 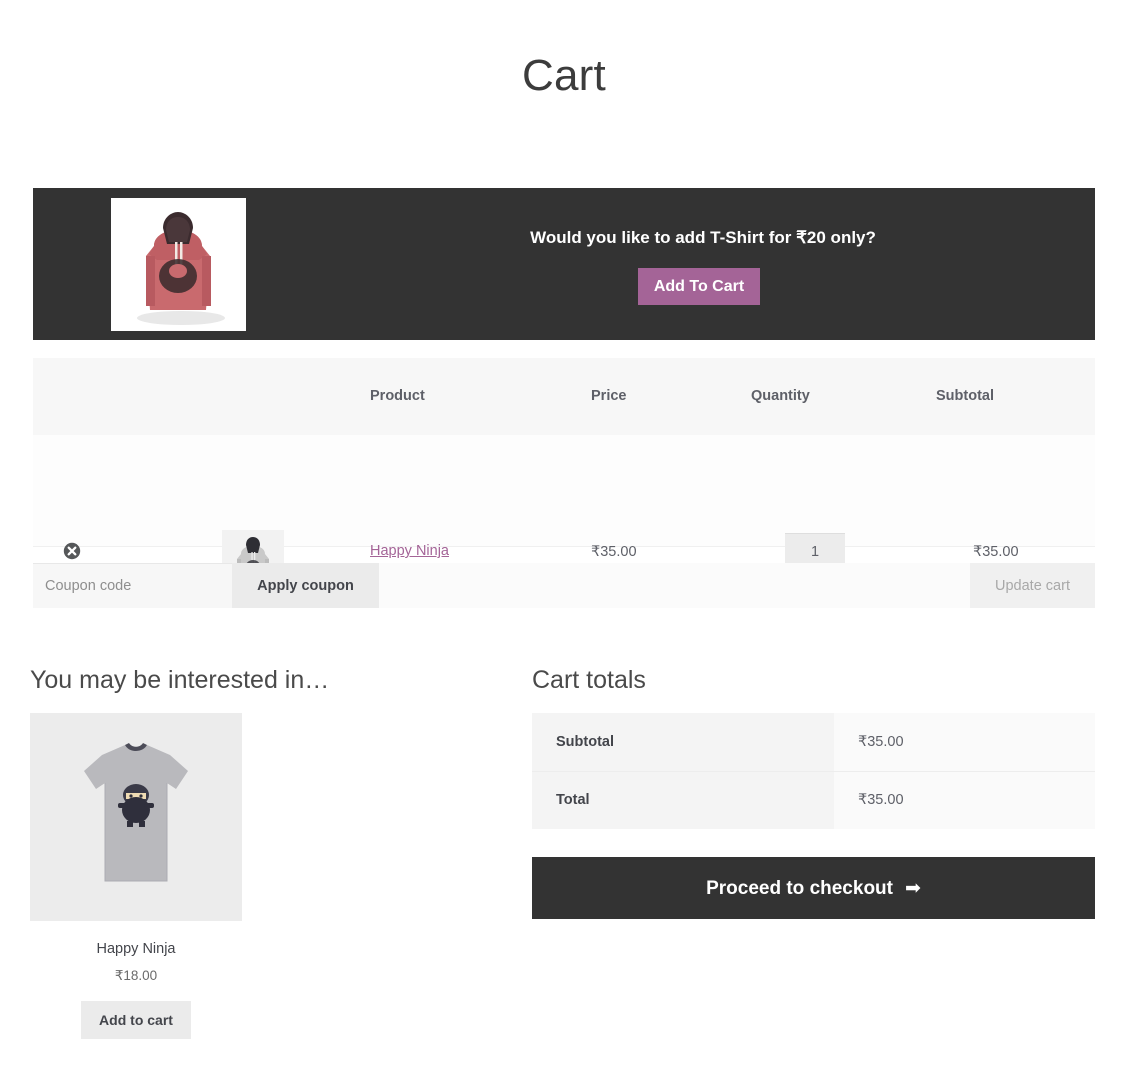 What do you see at coordinates (614, 552) in the screenshot?
I see `cart-item-price: ₹35.00` at bounding box center [614, 552].